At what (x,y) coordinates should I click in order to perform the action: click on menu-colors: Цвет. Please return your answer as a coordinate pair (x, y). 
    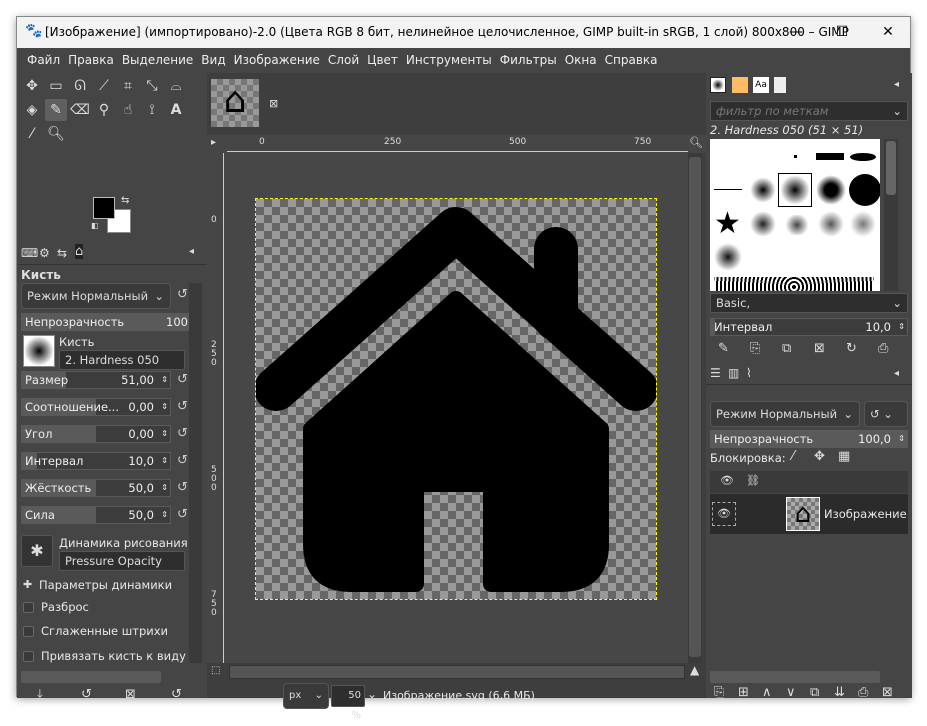
    Looking at the image, I should click on (382, 60).